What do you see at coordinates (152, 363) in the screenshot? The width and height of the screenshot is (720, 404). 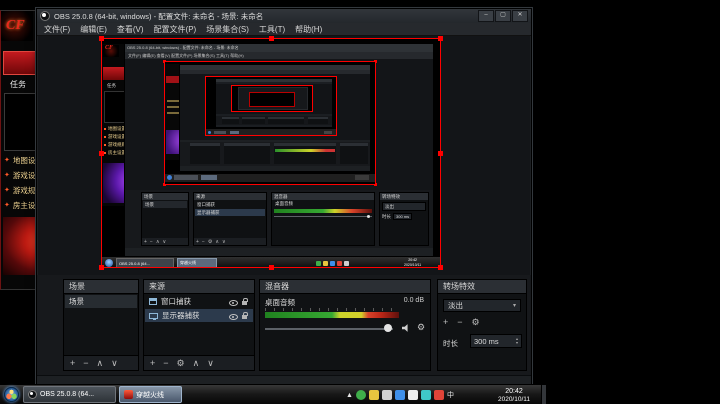 I see `add-source-button: +` at bounding box center [152, 363].